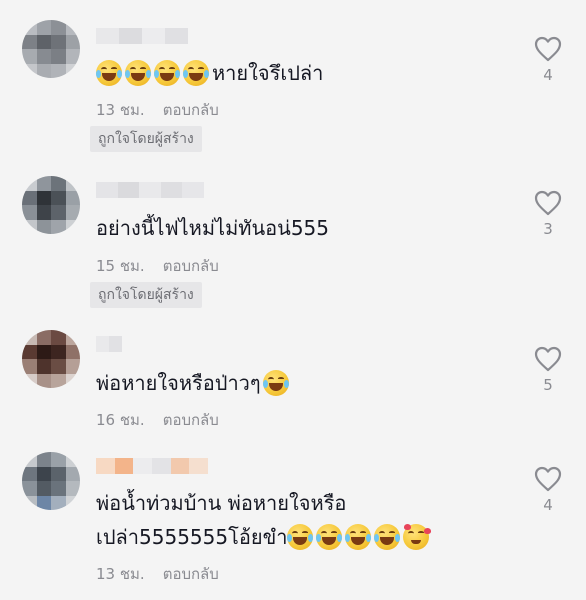  I want to click on comment-meta: 16 ชม. ตอบกลับ, so click(157, 420).